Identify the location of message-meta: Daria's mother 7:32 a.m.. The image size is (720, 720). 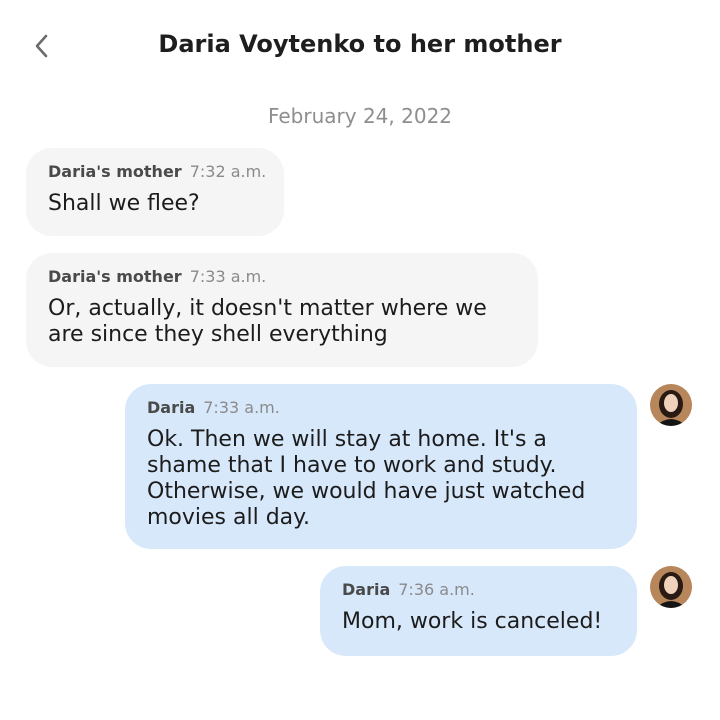
(157, 171).